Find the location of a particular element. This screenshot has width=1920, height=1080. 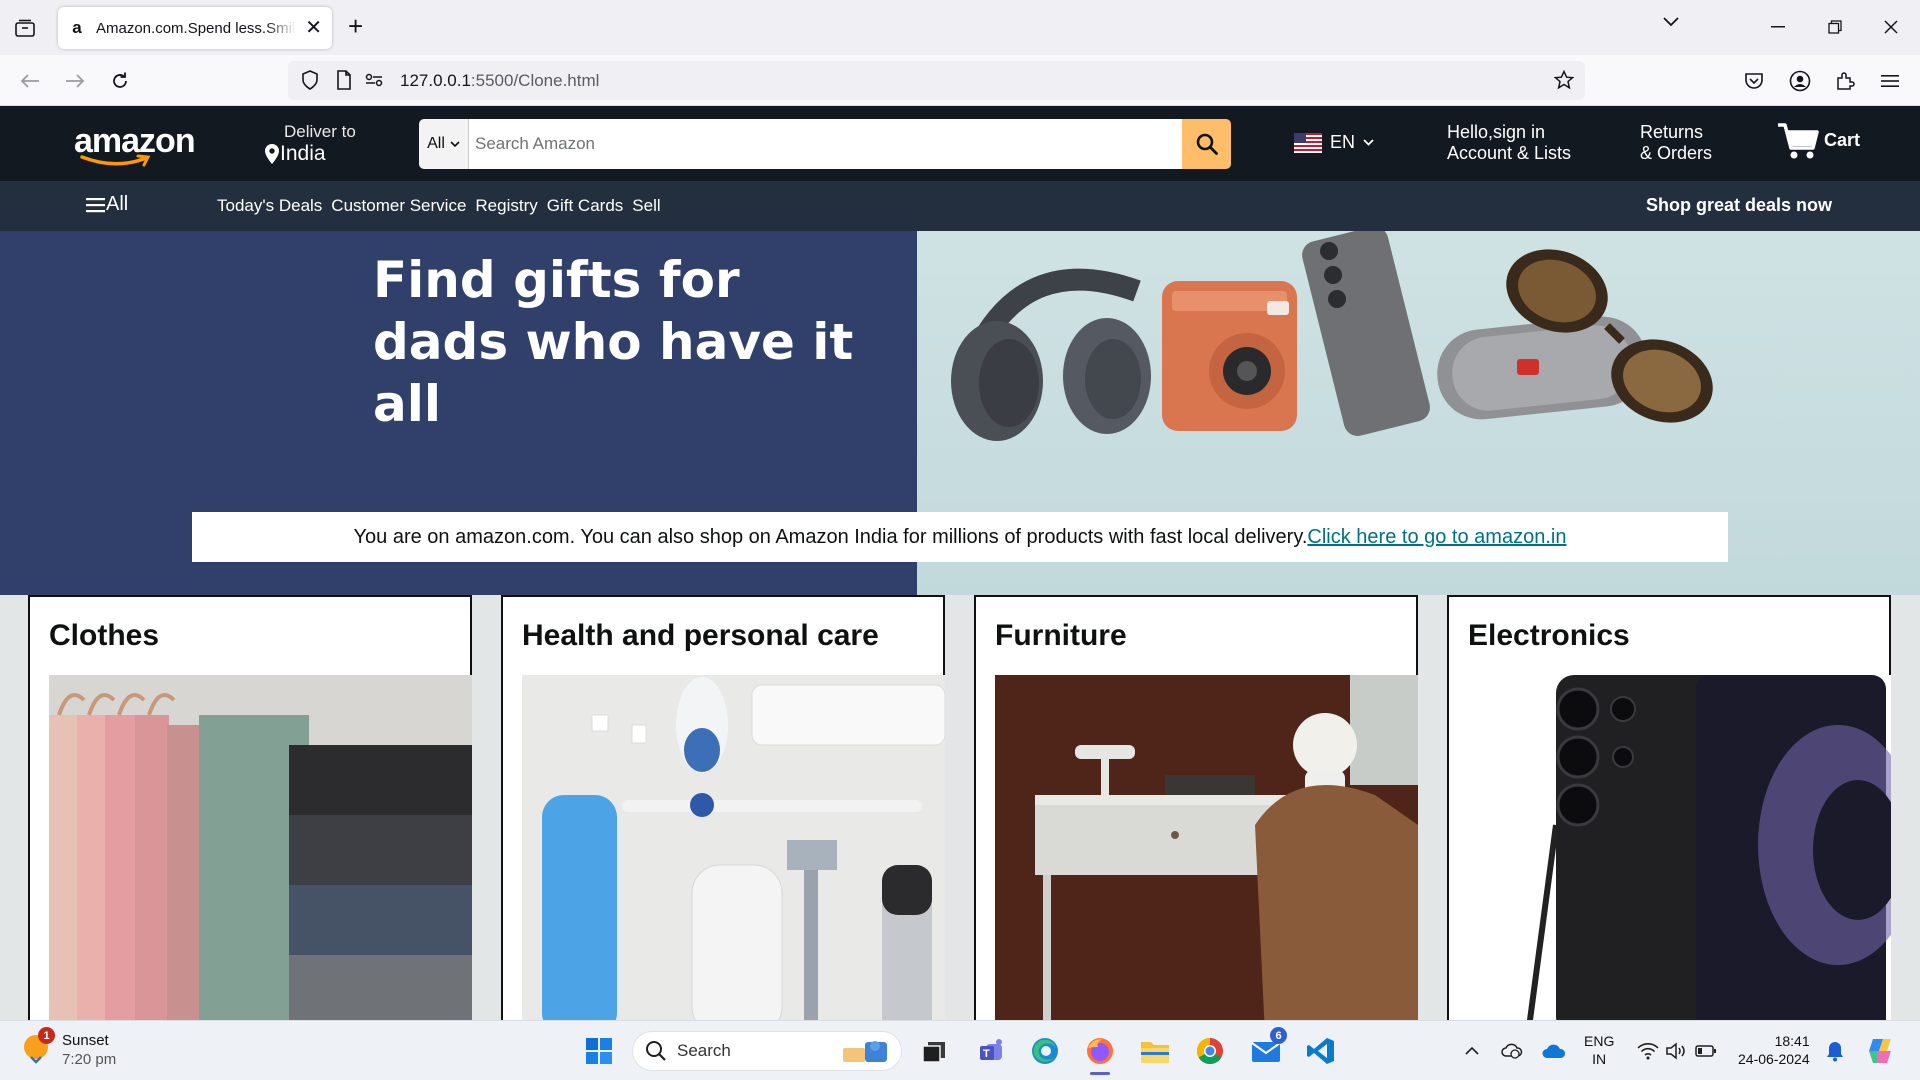

amazon-india-link: Click here to go to amazon.in is located at coordinates (1436, 537).